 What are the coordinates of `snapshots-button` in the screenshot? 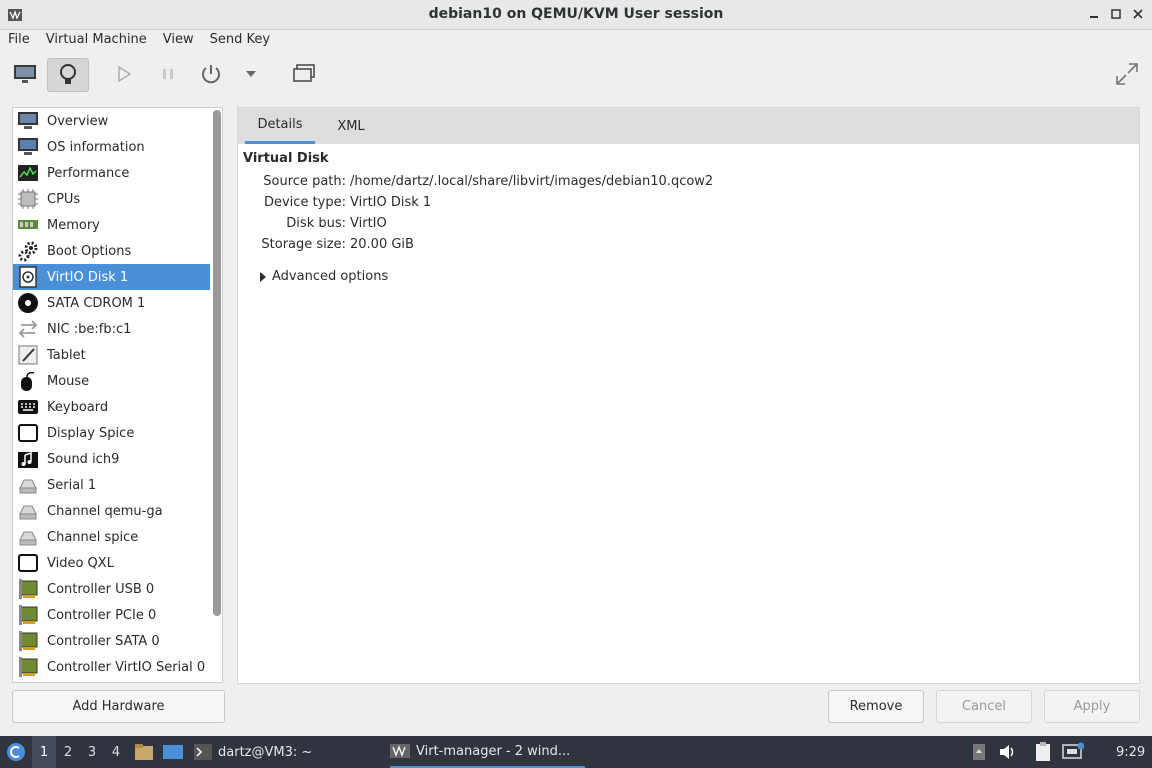 It's located at (304, 74).